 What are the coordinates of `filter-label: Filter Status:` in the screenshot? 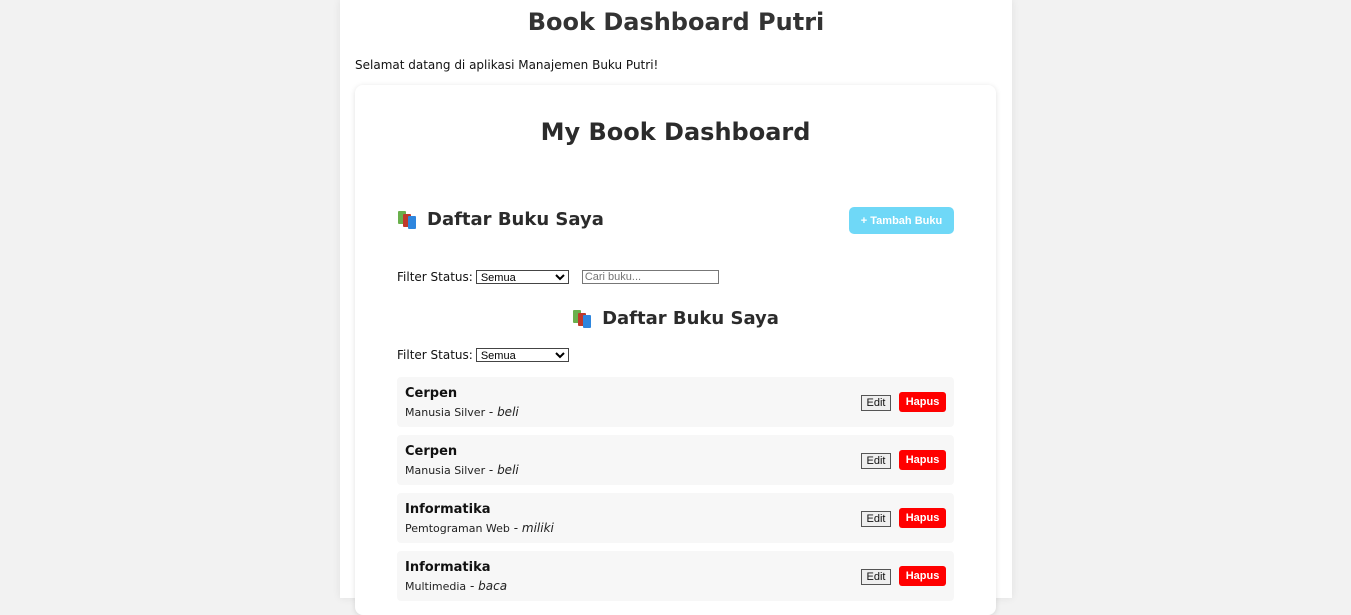 It's located at (435, 277).